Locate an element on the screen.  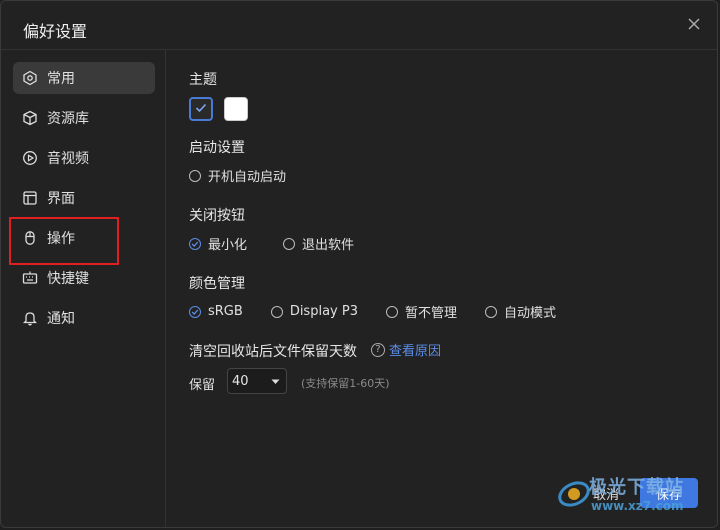
exit-radio: 退出软件 is located at coordinates (318, 243).